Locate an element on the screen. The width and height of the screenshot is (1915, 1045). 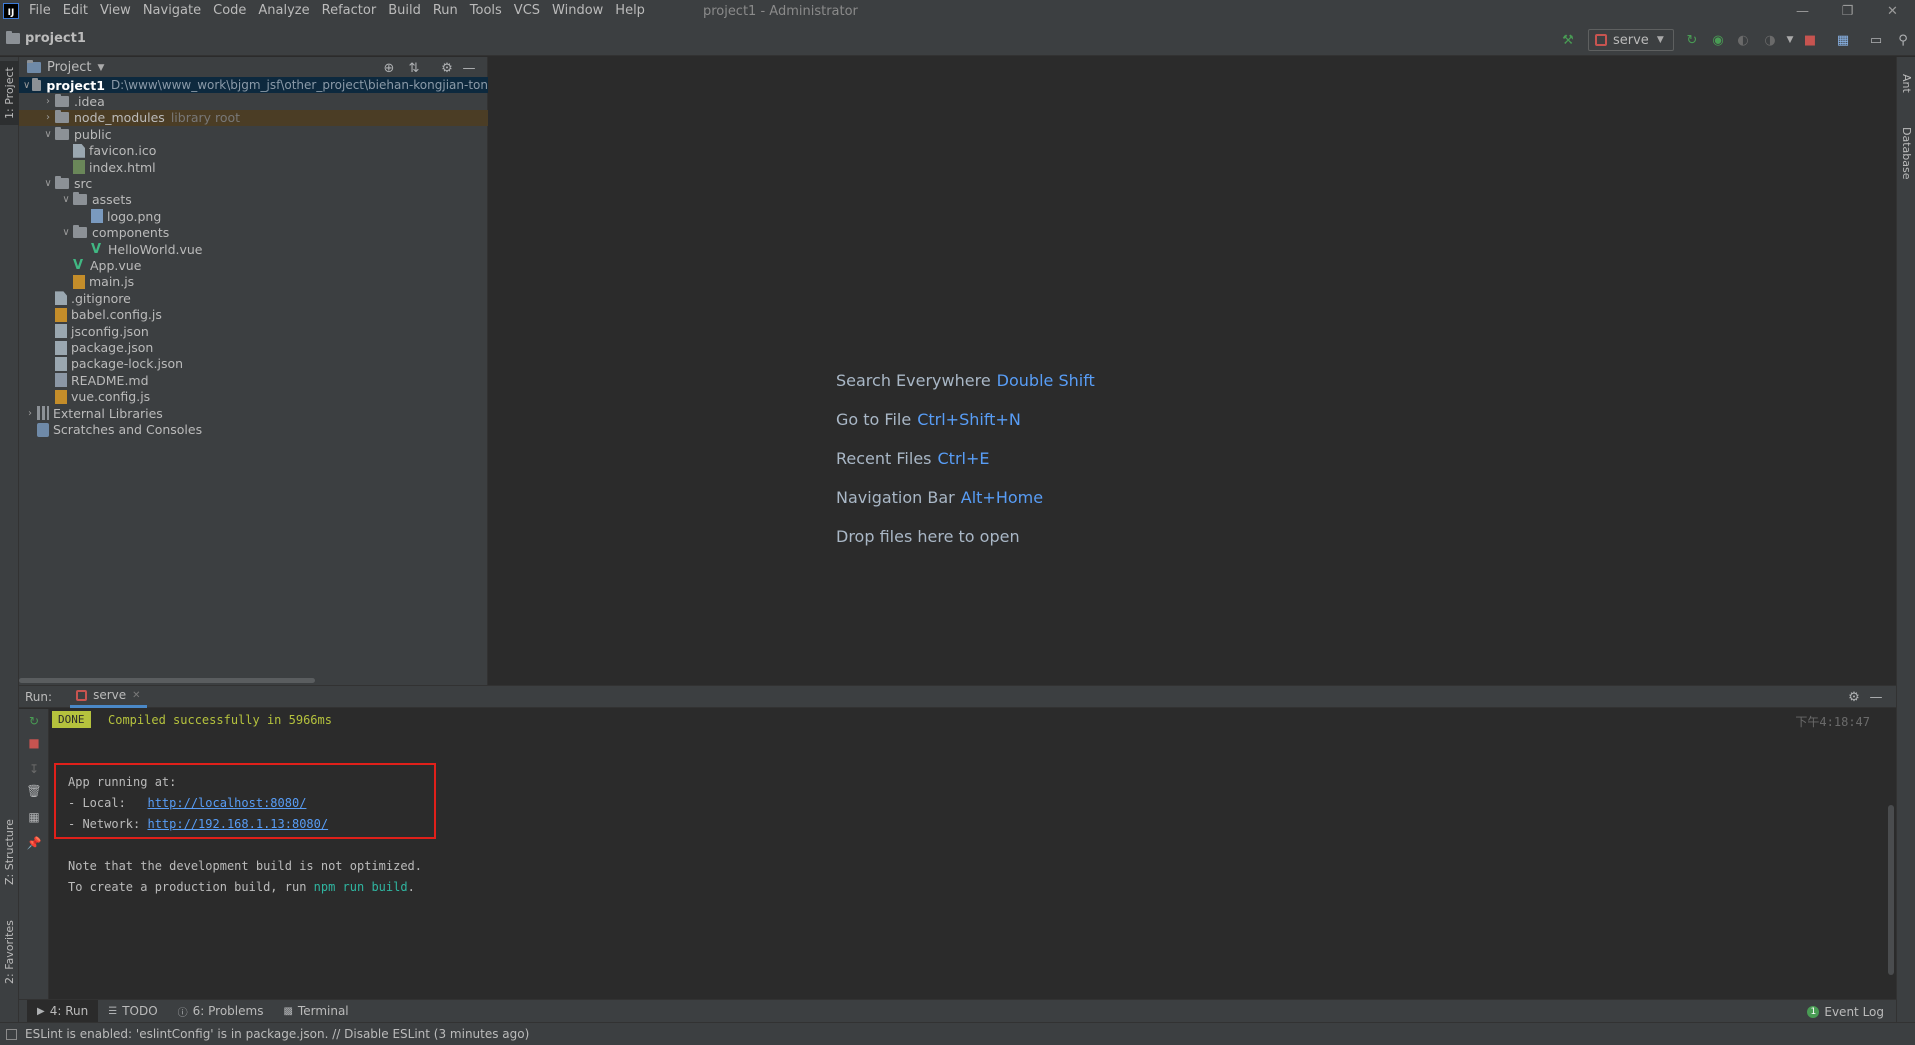
menu-view: View is located at coordinates (115, 11).